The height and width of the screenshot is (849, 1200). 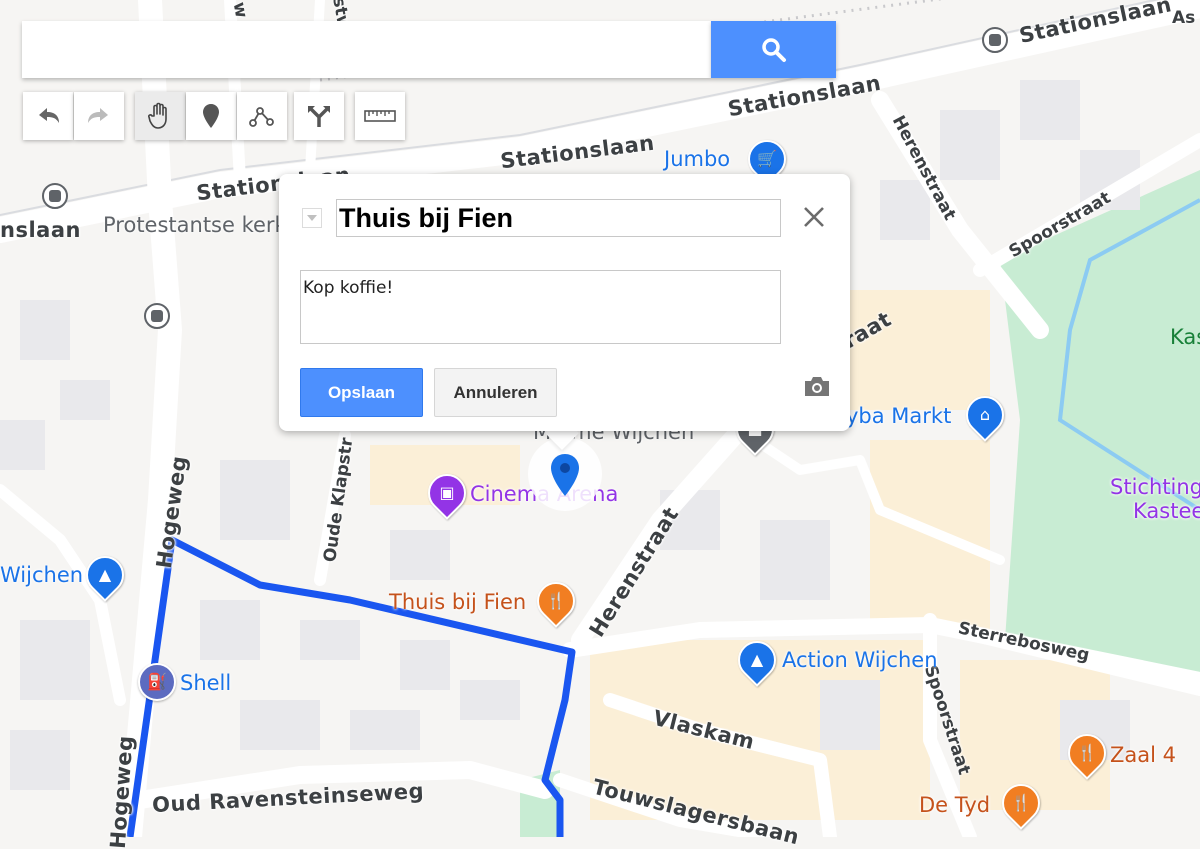 I want to click on measure-button, so click(x=380, y=116).